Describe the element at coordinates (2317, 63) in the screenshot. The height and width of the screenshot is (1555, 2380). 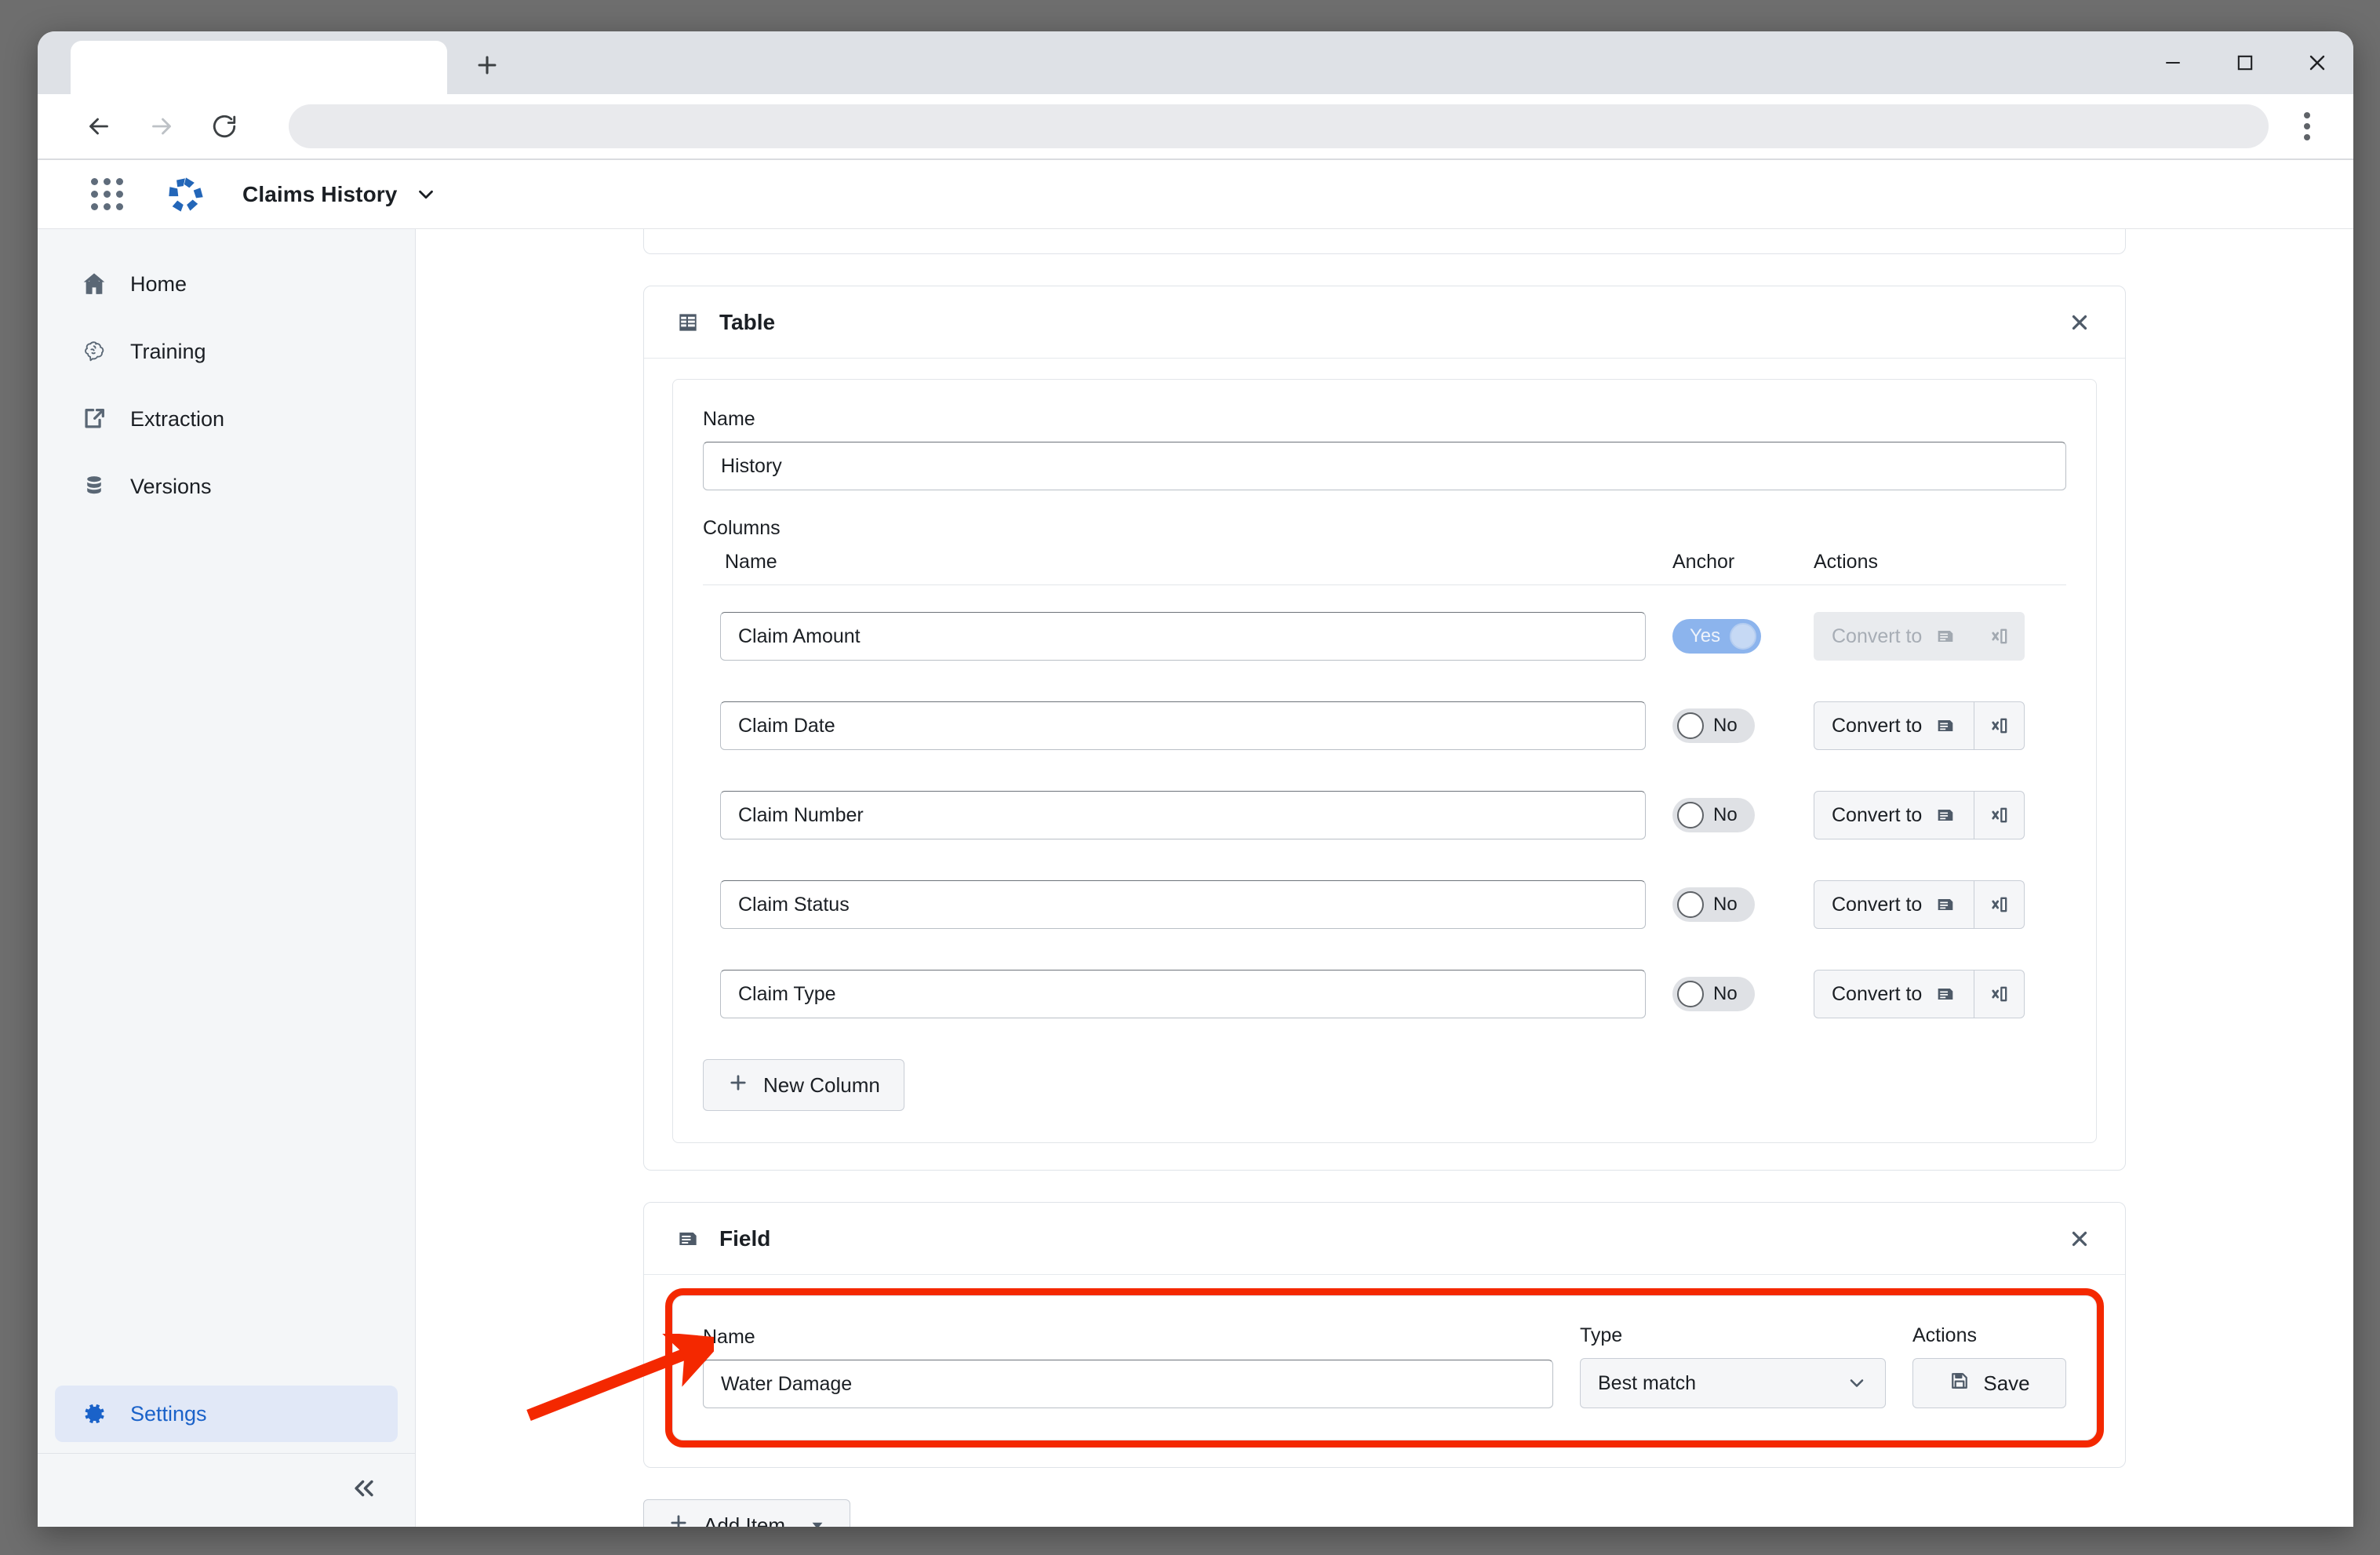
I see `close-button` at that location.